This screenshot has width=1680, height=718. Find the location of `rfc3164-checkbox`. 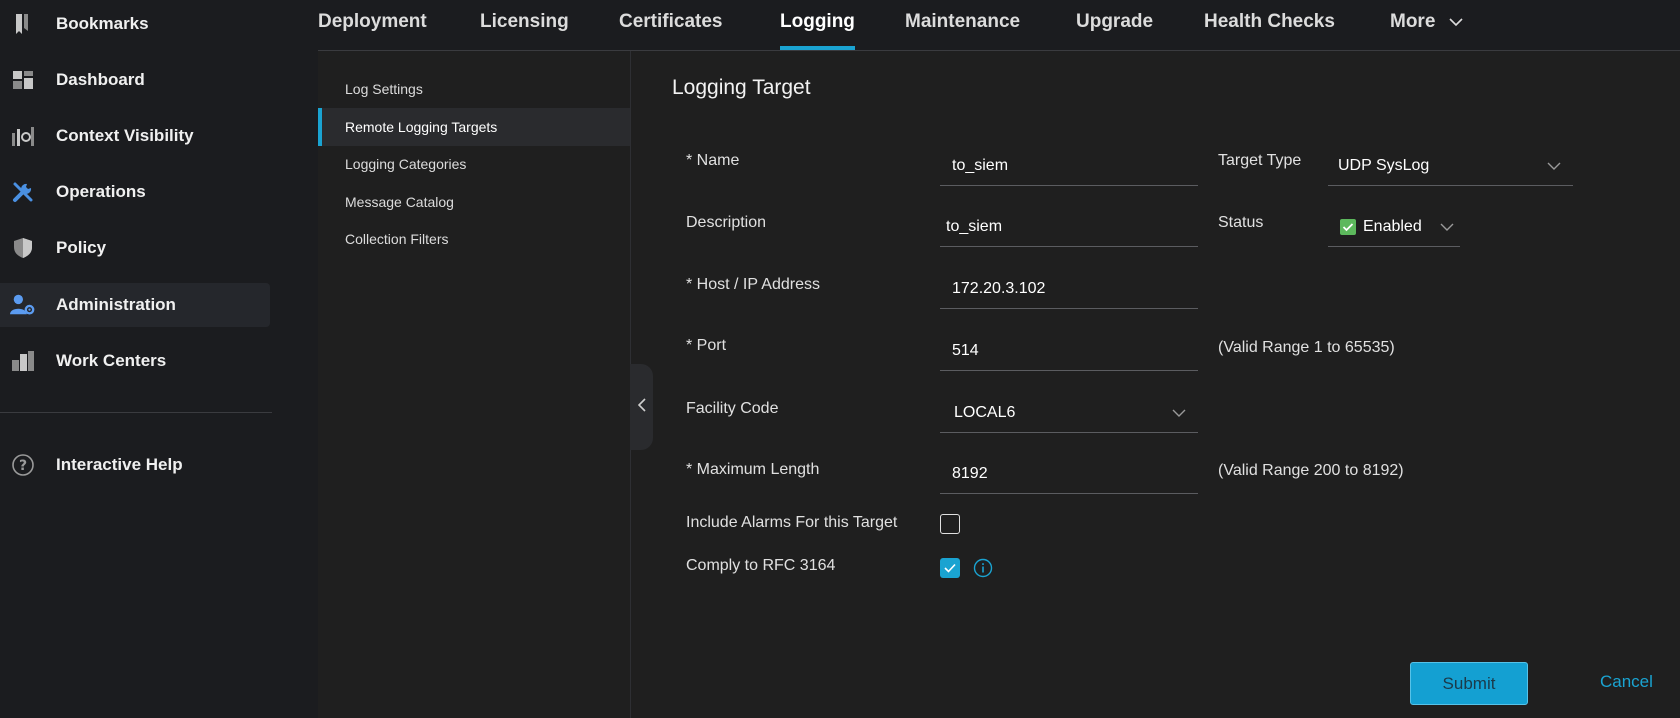

rfc3164-checkbox is located at coordinates (950, 568).